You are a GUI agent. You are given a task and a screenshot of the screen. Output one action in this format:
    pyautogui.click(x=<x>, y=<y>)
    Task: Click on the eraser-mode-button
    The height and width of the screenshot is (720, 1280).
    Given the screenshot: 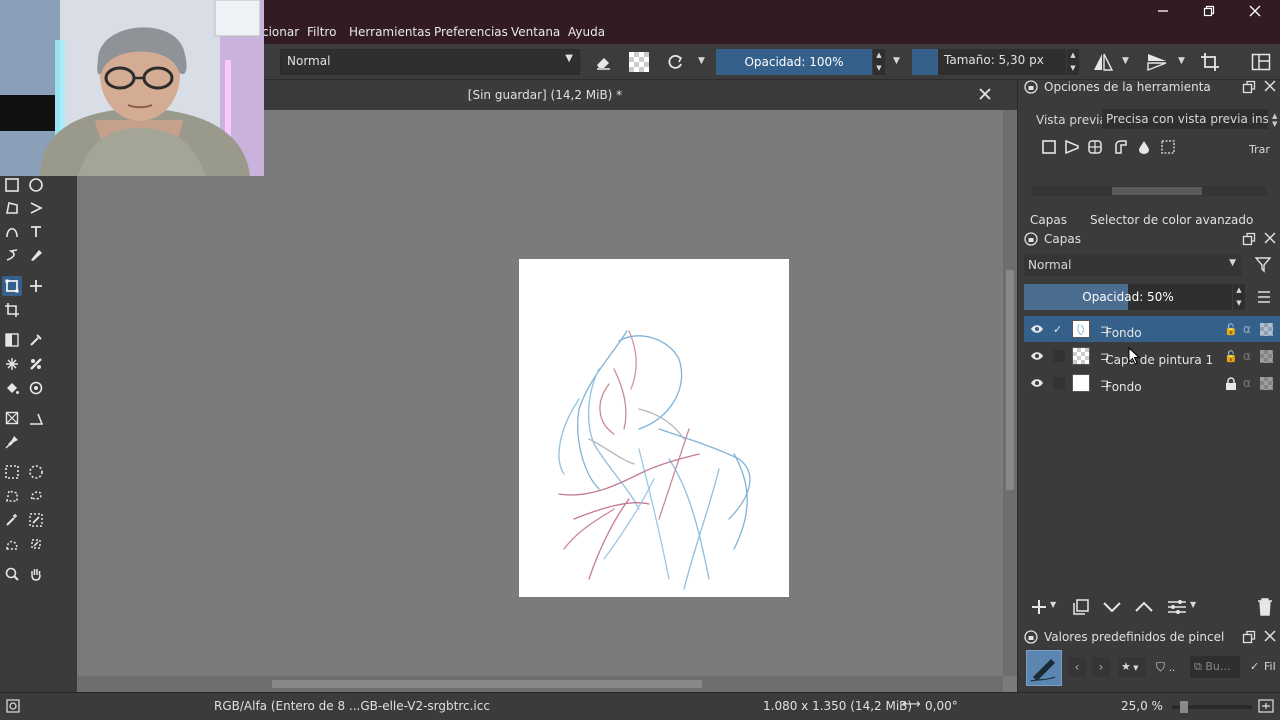 What is the action you would take?
    pyautogui.click(x=603, y=62)
    